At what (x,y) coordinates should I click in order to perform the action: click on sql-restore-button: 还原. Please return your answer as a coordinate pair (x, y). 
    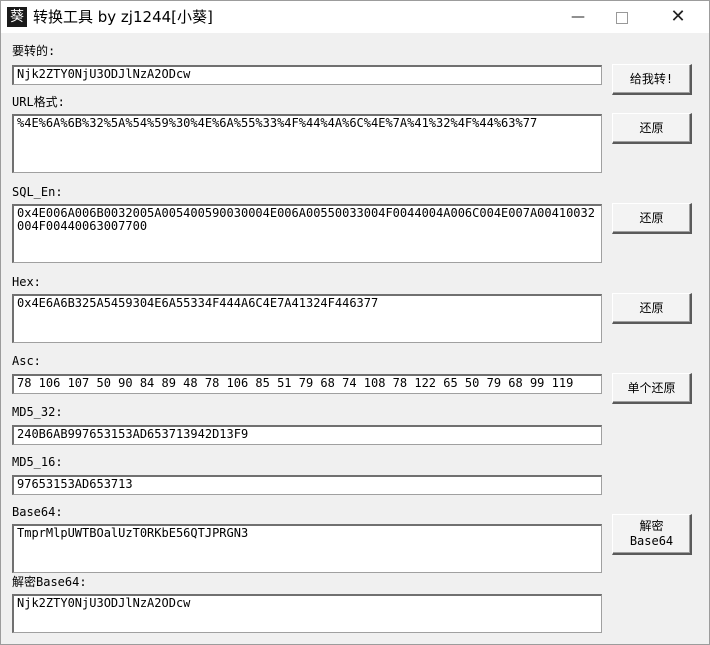
    Looking at the image, I should click on (652, 218).